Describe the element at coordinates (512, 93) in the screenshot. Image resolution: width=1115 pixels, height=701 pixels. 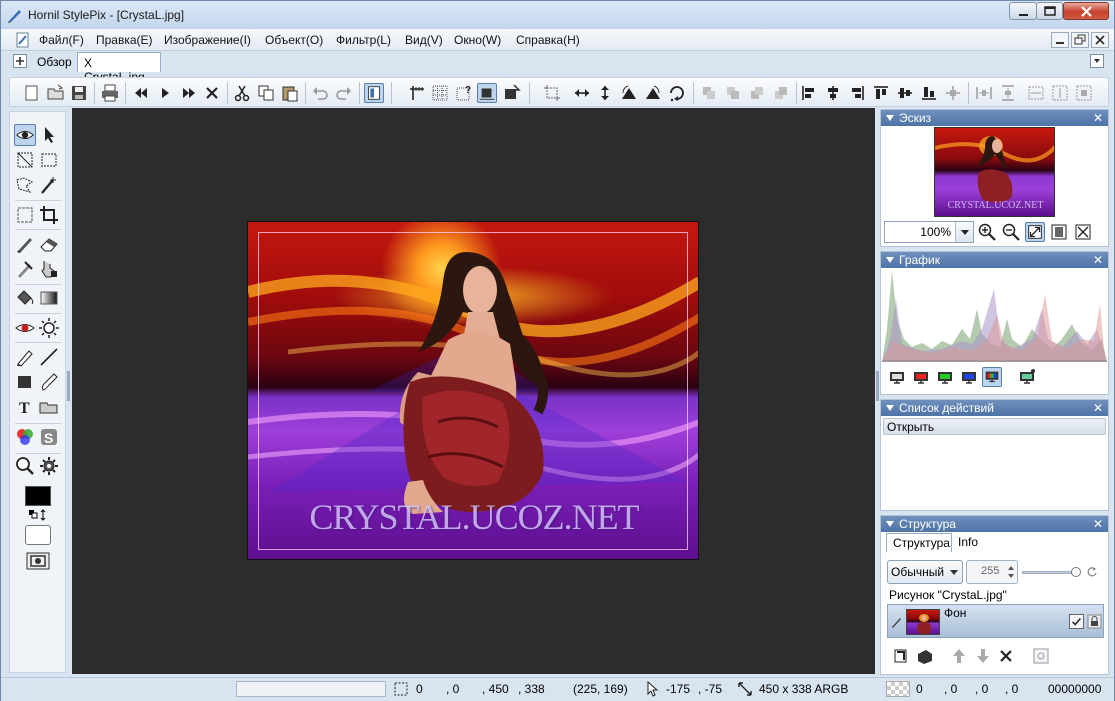
I see `snap-object-icon` at that location.